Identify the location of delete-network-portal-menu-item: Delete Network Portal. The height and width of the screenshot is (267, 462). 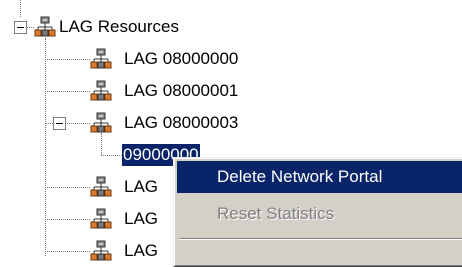
(319, 177).